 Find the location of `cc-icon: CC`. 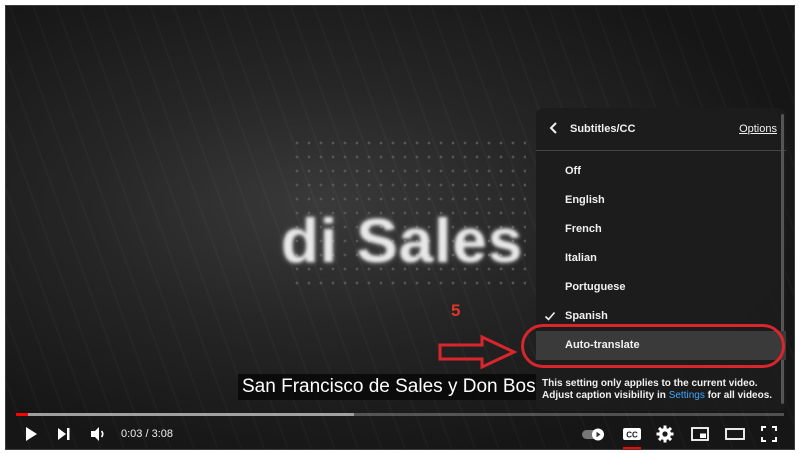

cc-icon: CC is located at coordinates (632, 434).